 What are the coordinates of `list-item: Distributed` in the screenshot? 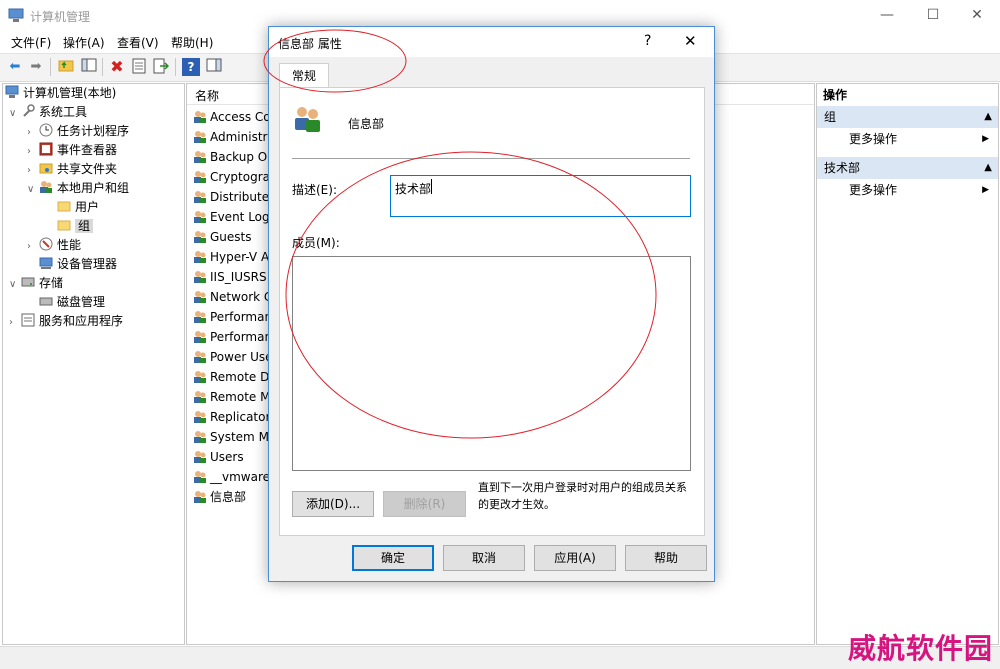 It's located at (233, 197).